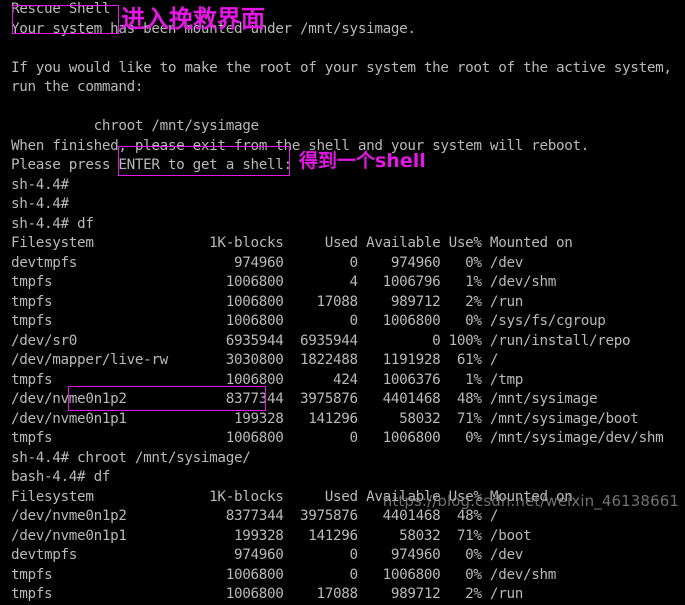 The width and height of the screenshot is (685, 605). I want to click on terminal-line: chroot /mnt/sysimage, so click(135, 126).